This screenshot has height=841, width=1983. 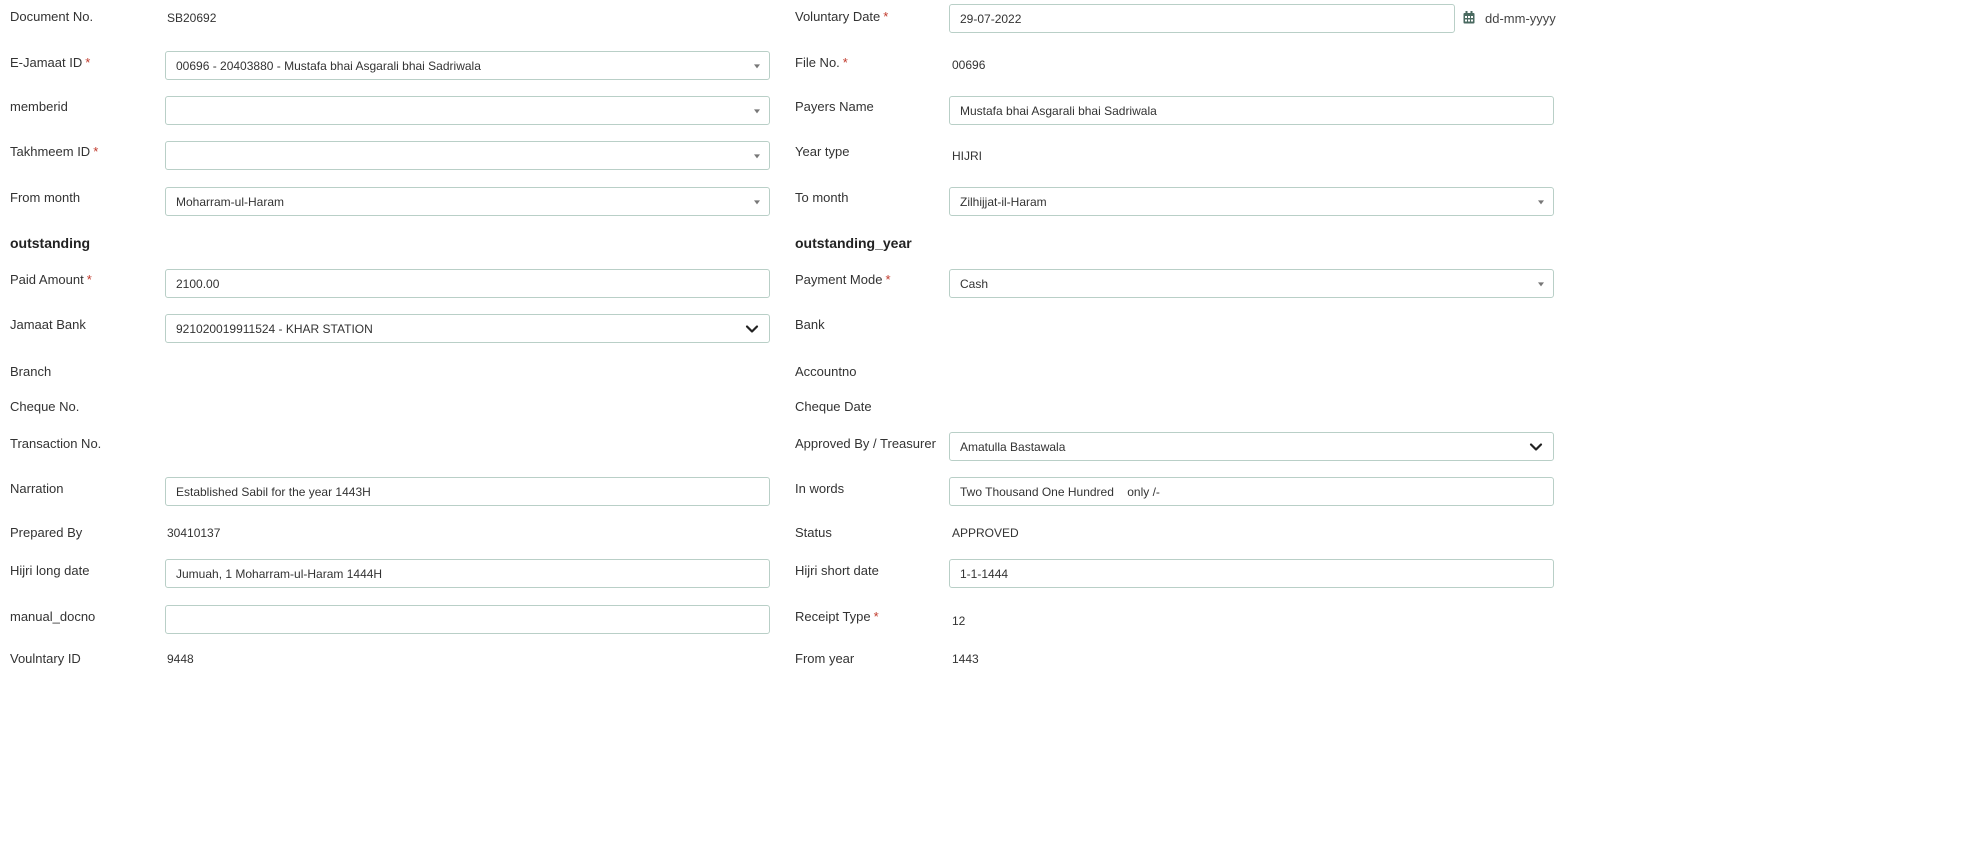 What do you see at coordinates (842, 16) in the screenshot?
I see `voluntary-date-label: Voluntary Date *` at bounding box center [842, 16].